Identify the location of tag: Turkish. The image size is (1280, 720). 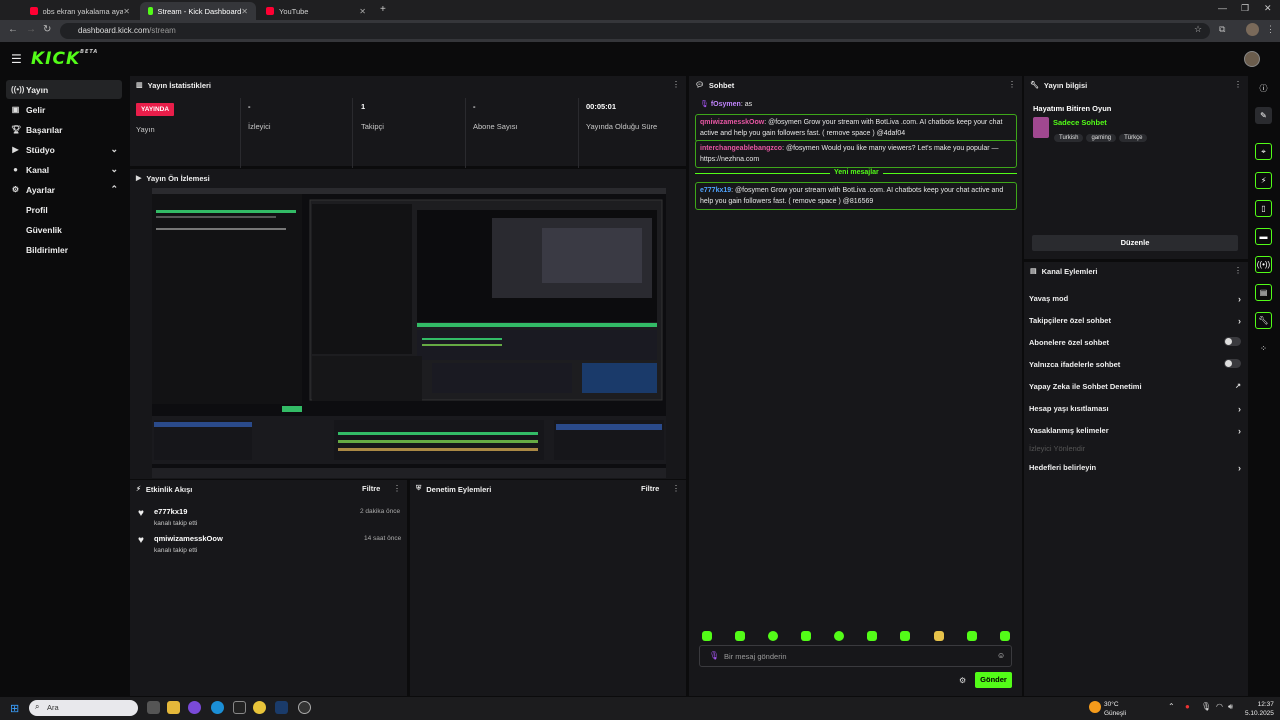
(1069, 138).